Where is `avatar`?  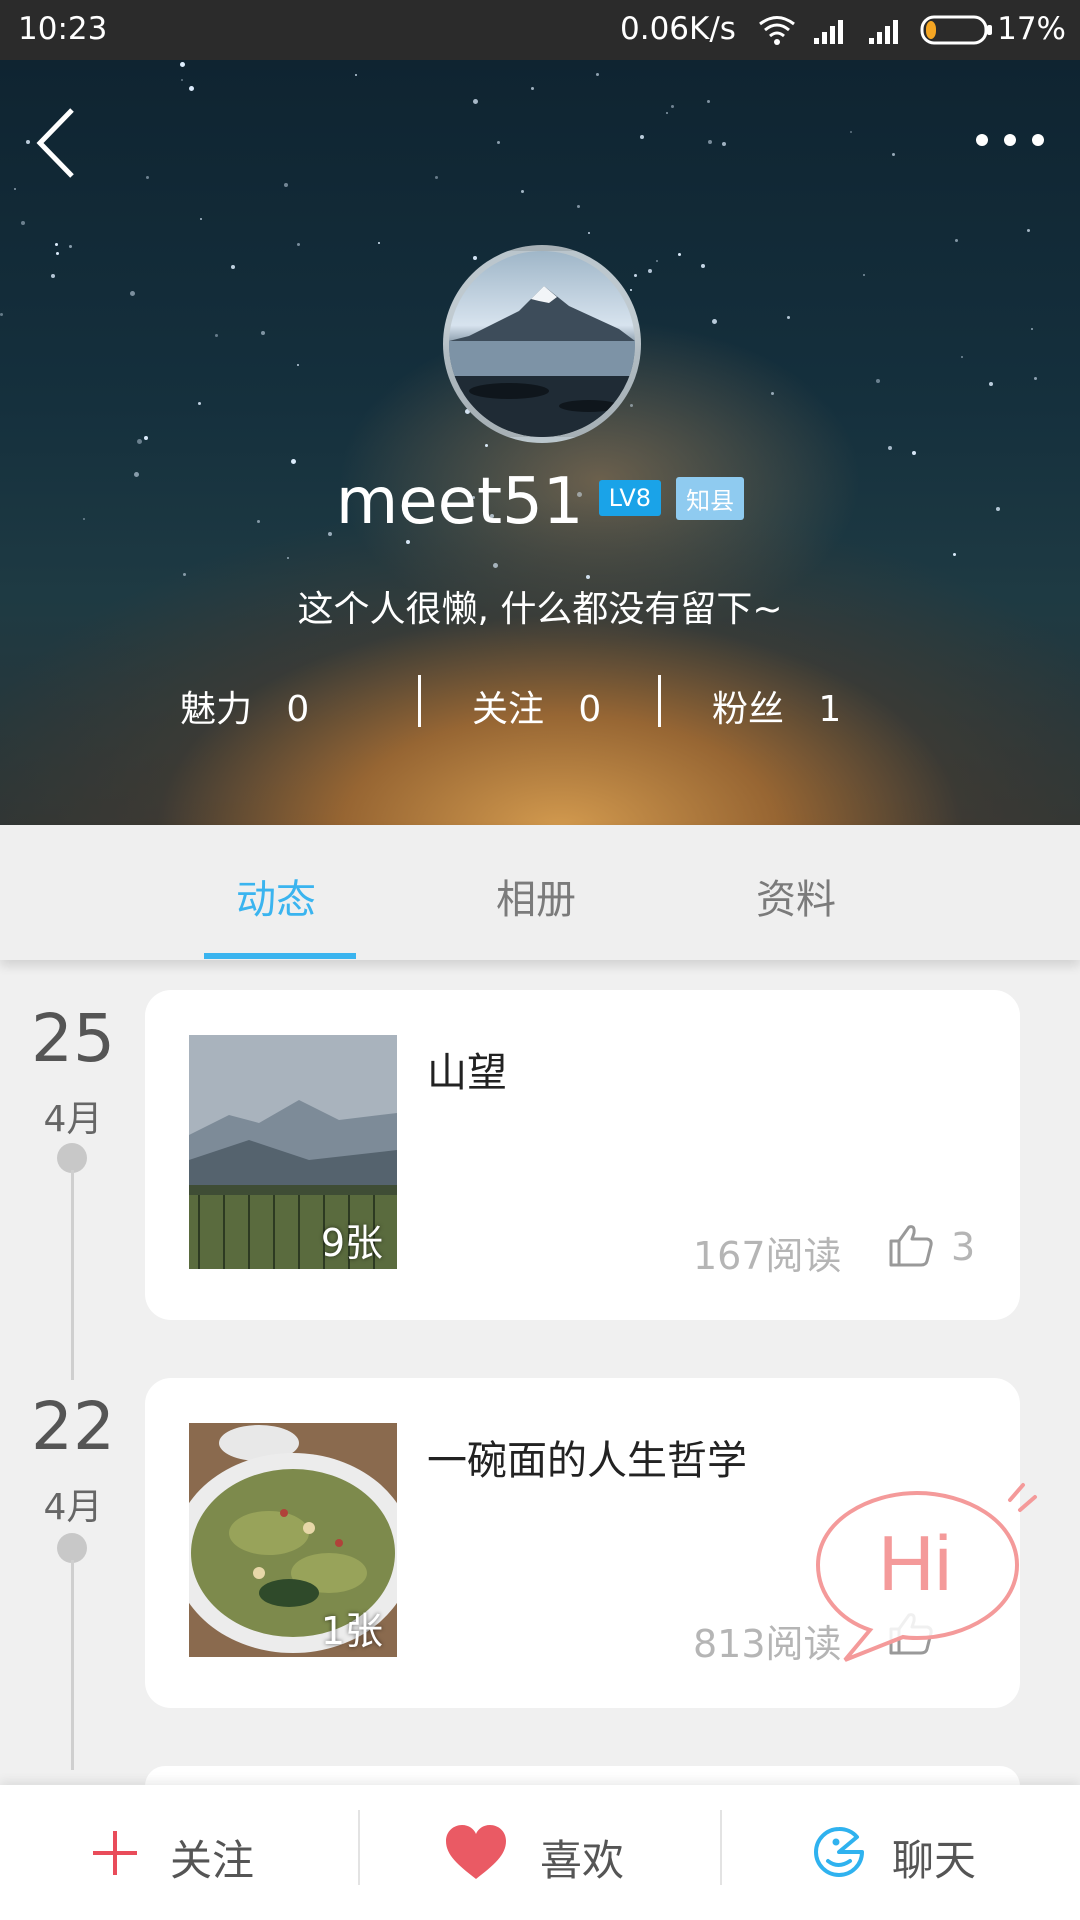 avatar is located at coordinates (542, 344).